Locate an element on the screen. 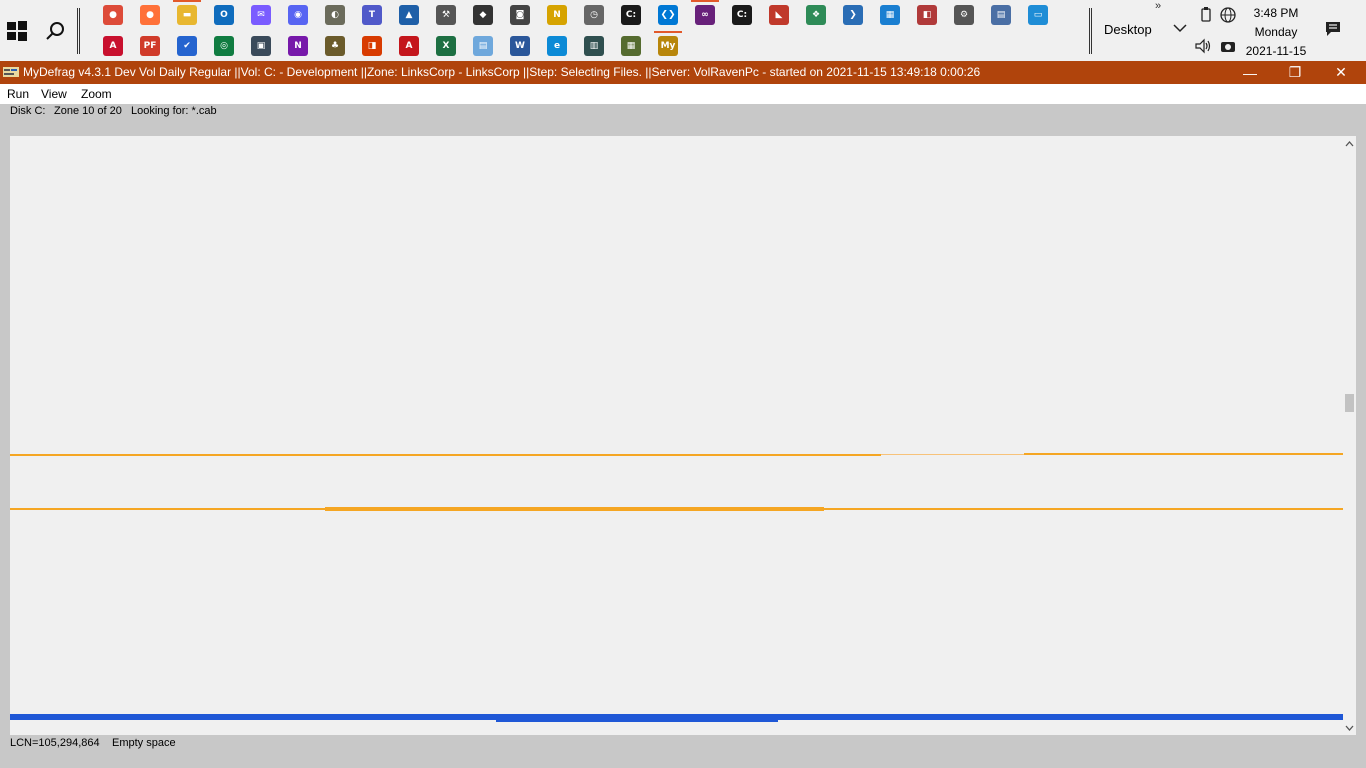 The height and width of the screenshot is (768, 1366). calc-icon: ▦ is located at coordinates (631, 46).